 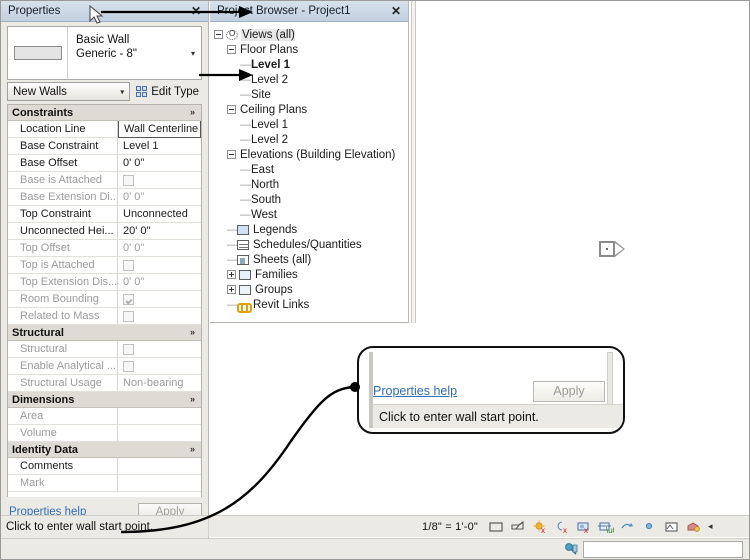 I want to click on property-group-header: Identity Data », so click(x=104, y=450).